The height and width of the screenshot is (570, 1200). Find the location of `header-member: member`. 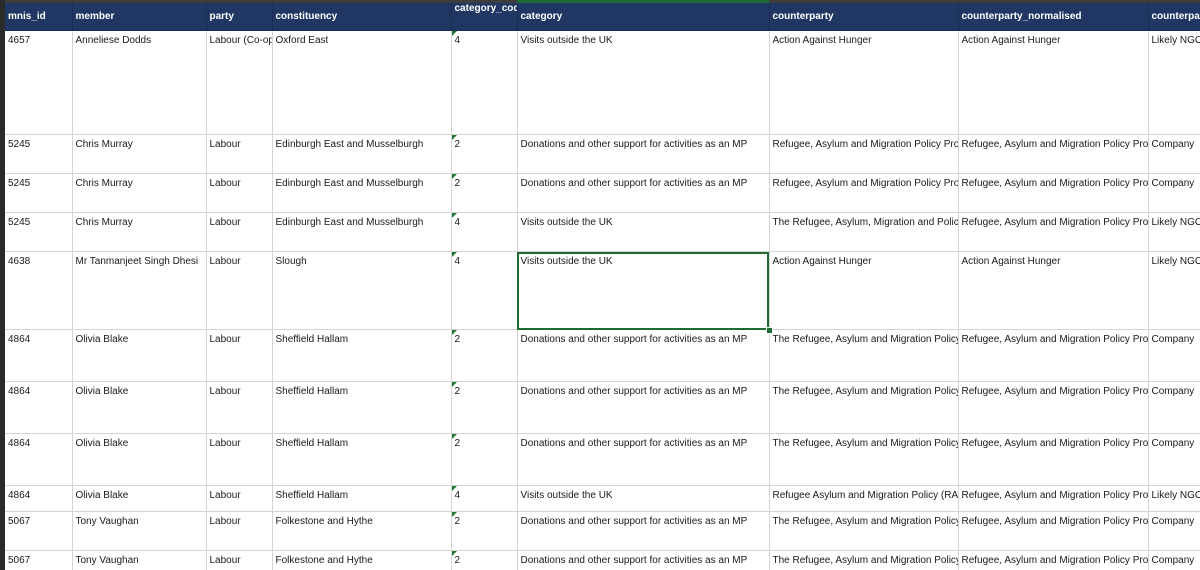

header-member: member is located at coordinates (139, 17).